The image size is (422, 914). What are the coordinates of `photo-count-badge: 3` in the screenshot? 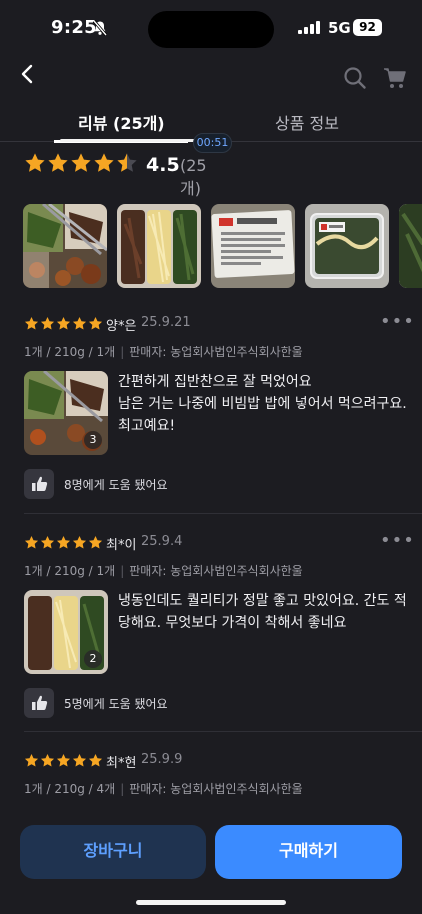 It's located at (93, 440).